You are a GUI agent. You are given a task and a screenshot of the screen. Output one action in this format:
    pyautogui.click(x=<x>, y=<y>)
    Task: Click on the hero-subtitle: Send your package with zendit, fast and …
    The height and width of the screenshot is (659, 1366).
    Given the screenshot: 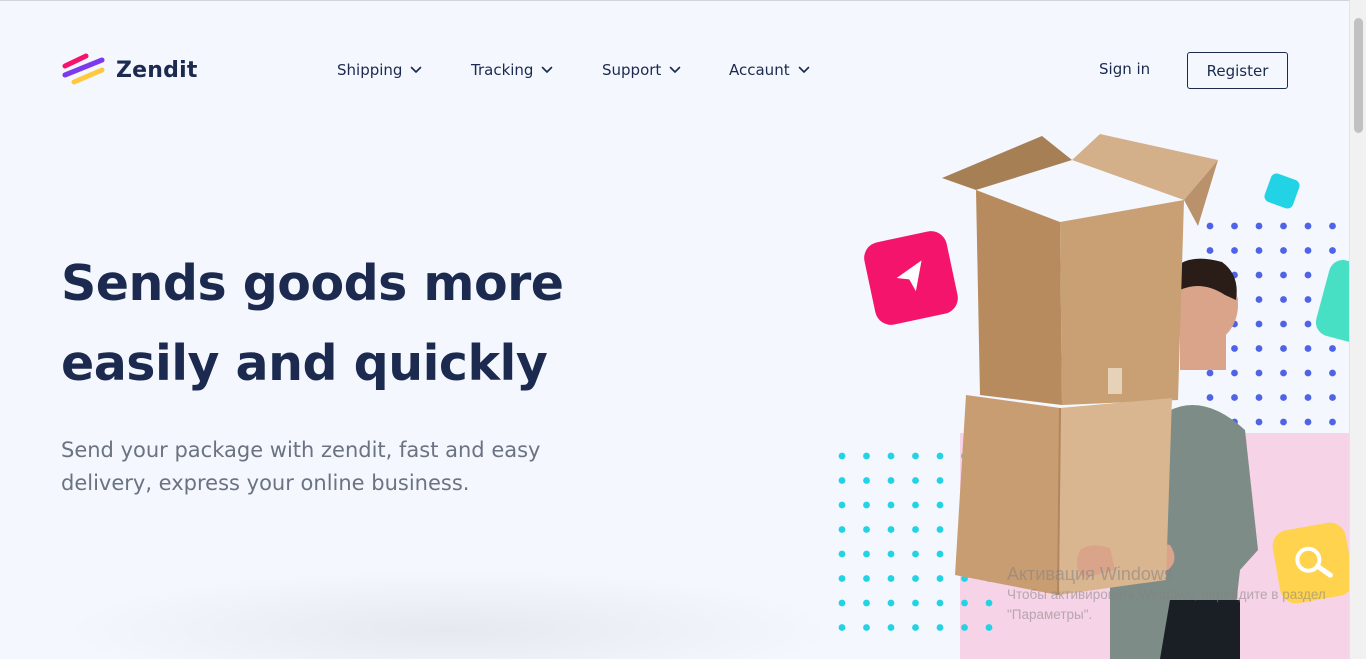 What is the action you would take?
    pyautogui.click(x=301, y=466)
    